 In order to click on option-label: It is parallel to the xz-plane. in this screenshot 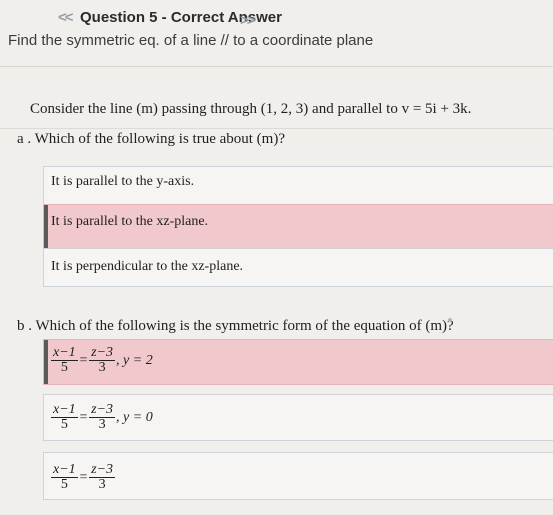, I will do `click(130, 221)`.